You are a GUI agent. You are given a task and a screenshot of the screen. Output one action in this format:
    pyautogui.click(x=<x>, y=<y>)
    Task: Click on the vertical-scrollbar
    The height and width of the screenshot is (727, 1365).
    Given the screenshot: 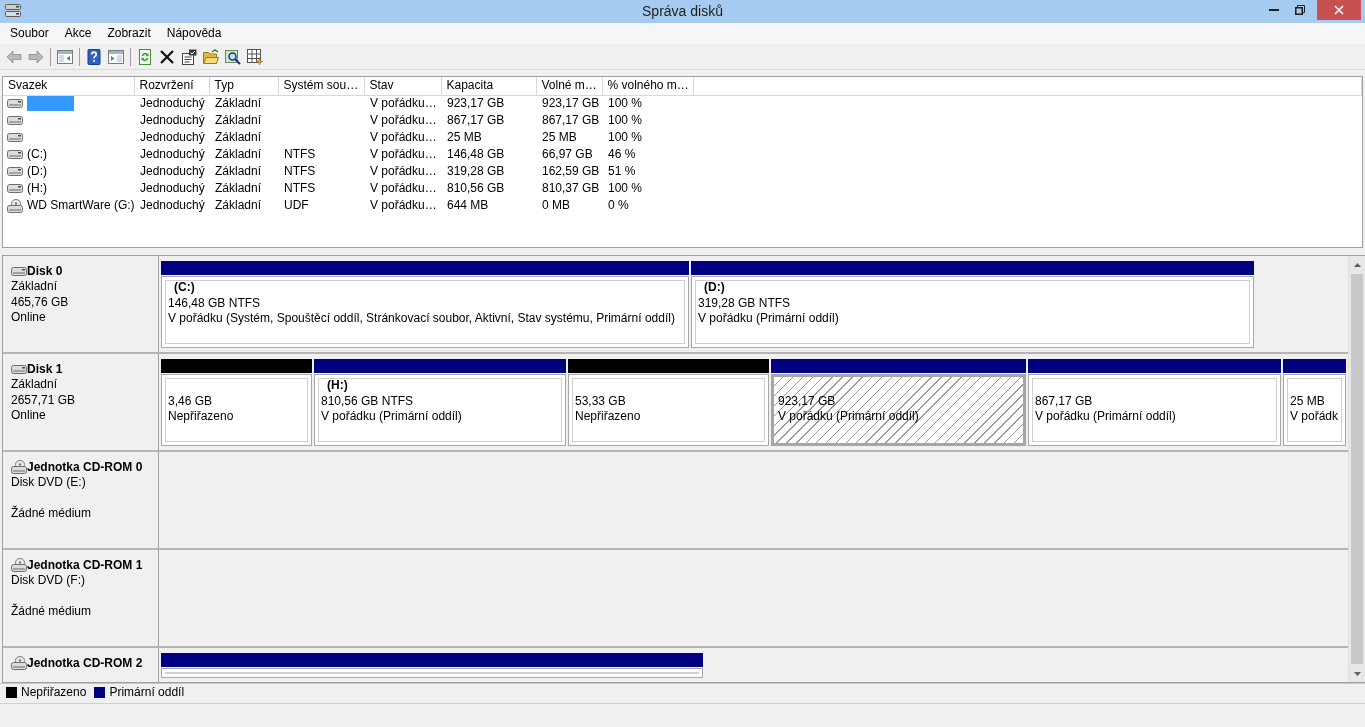 What is the action you would take?
    pyautogui.click(x=1356, y=469)
    